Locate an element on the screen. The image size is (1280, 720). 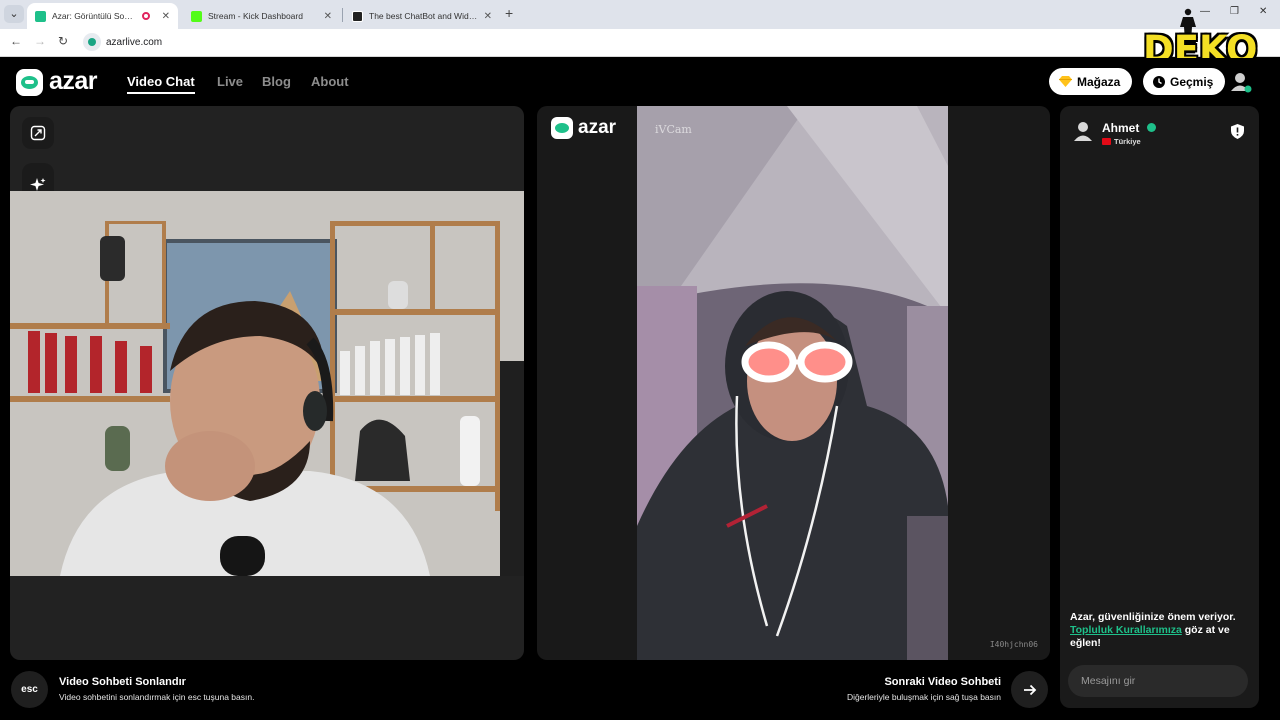
history-label: Geçmiş is located at coordinates (1192, 81).